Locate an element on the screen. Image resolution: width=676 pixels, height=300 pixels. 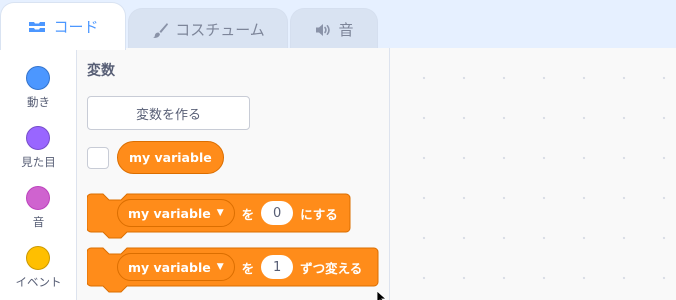
category-motion: 動き is located at coordinates (38, 85).